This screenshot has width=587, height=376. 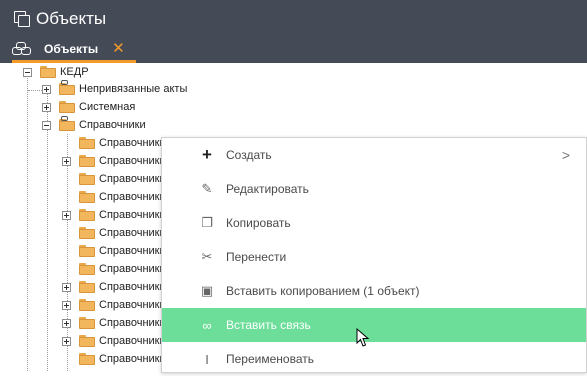 What do you see at coordinates (207, 290) in the screenshot?
I see `paste-icon: ▣` at bounding box center [207, 290].